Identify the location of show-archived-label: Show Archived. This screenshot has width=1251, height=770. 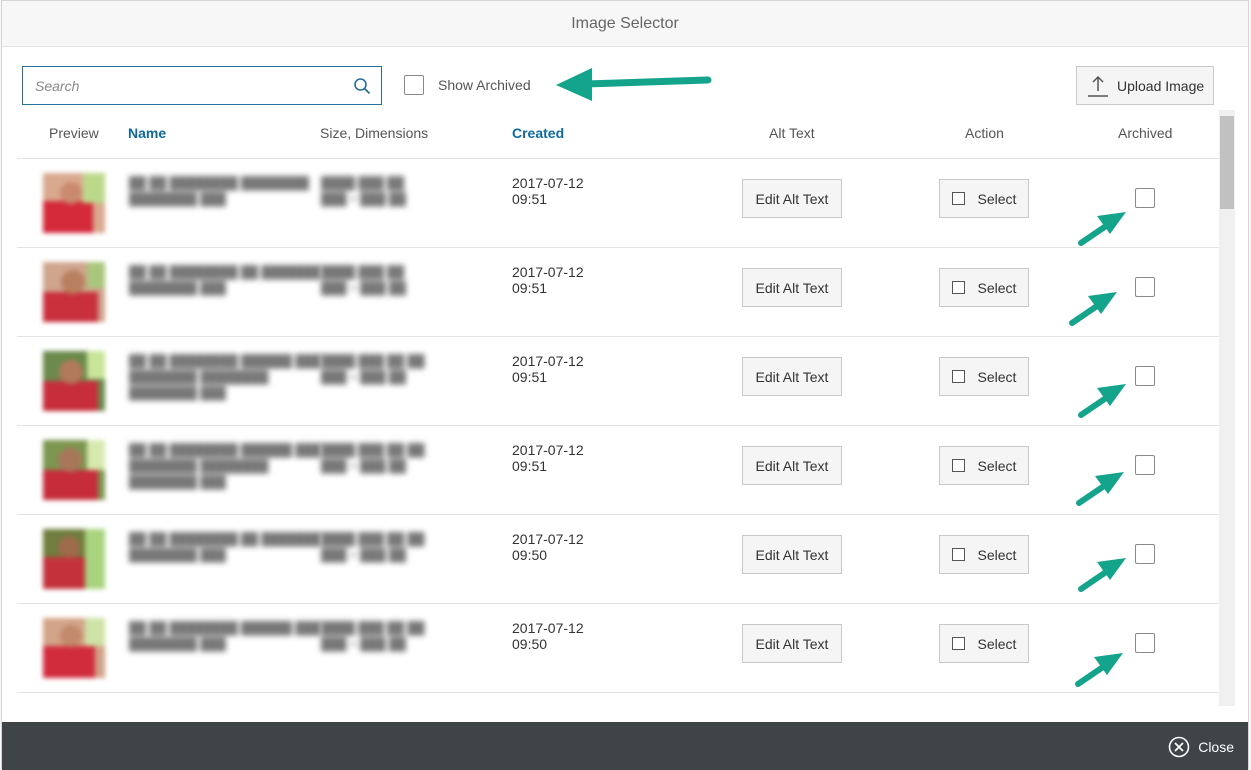
(484, 85).